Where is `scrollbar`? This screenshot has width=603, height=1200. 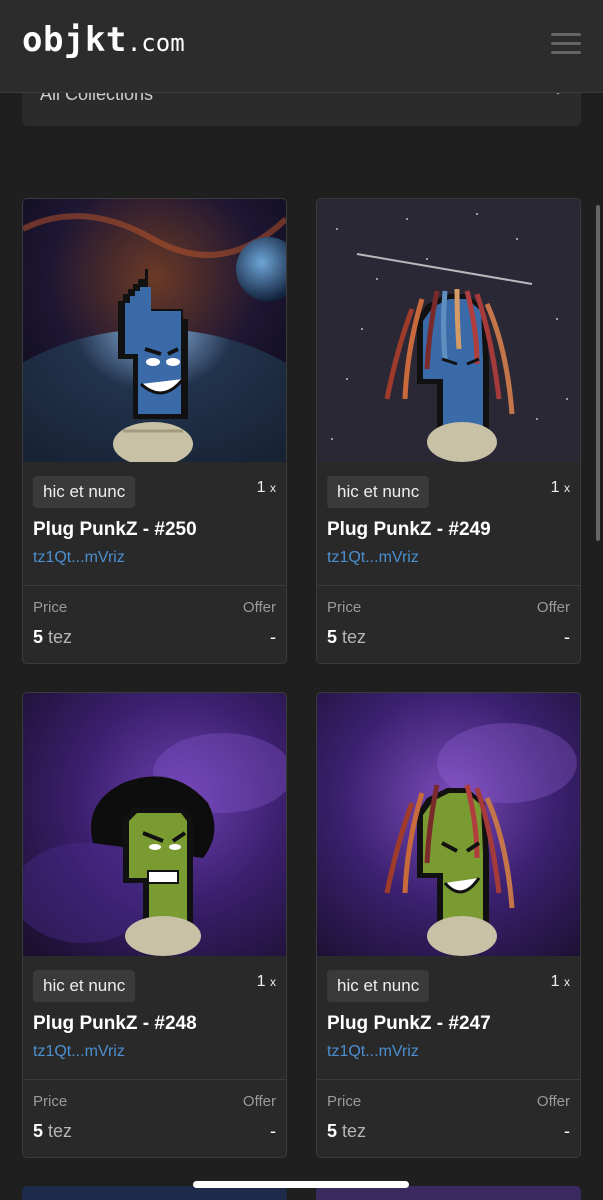 scrollbar is located at coordinates (598, 373).